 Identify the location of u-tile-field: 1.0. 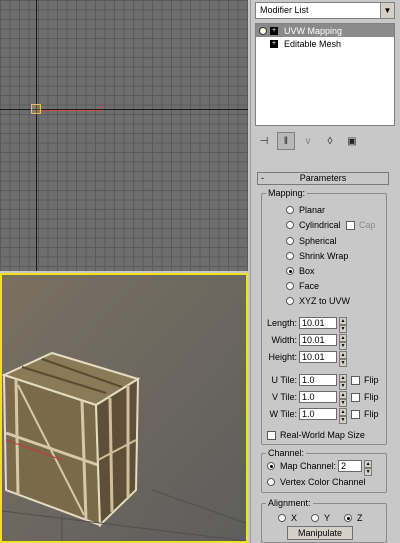
(318, 380).